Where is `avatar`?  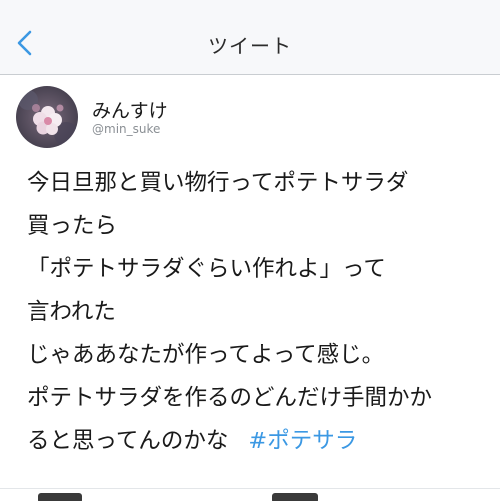
avatar is located at coordinates (47, 117).